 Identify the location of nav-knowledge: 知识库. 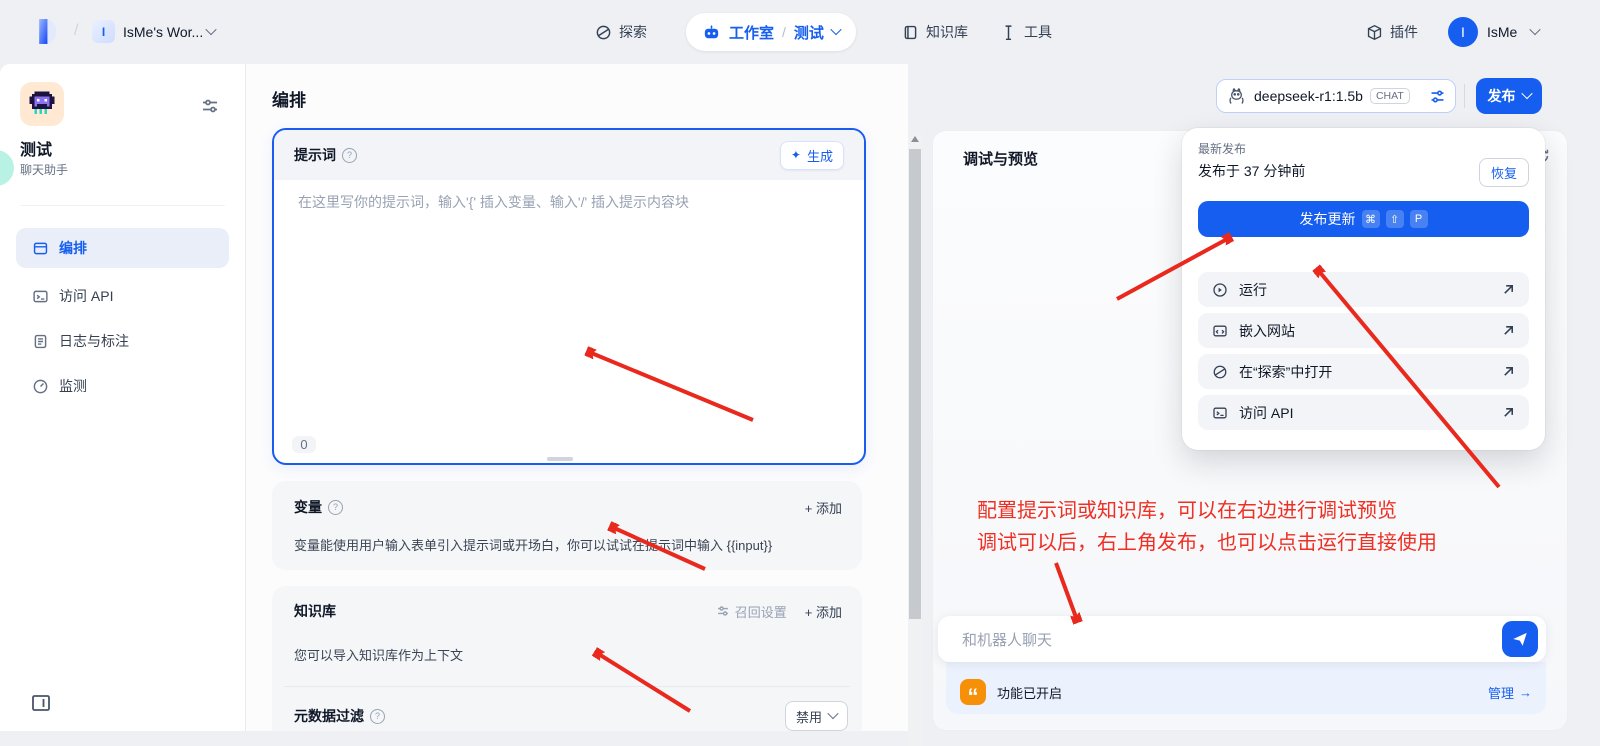
(935, 32).